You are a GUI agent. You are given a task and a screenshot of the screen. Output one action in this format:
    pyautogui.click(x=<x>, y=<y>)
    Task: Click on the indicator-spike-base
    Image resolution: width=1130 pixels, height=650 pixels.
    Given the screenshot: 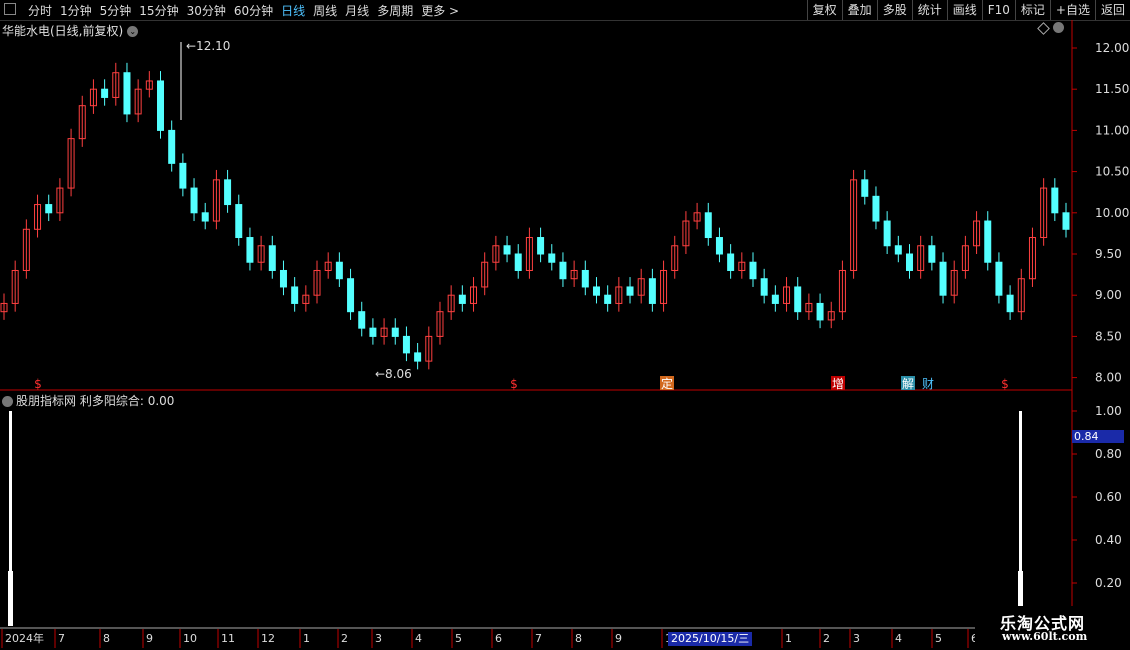 What is the action you would take?
    pyautogui.click(x=10, y=598)
    